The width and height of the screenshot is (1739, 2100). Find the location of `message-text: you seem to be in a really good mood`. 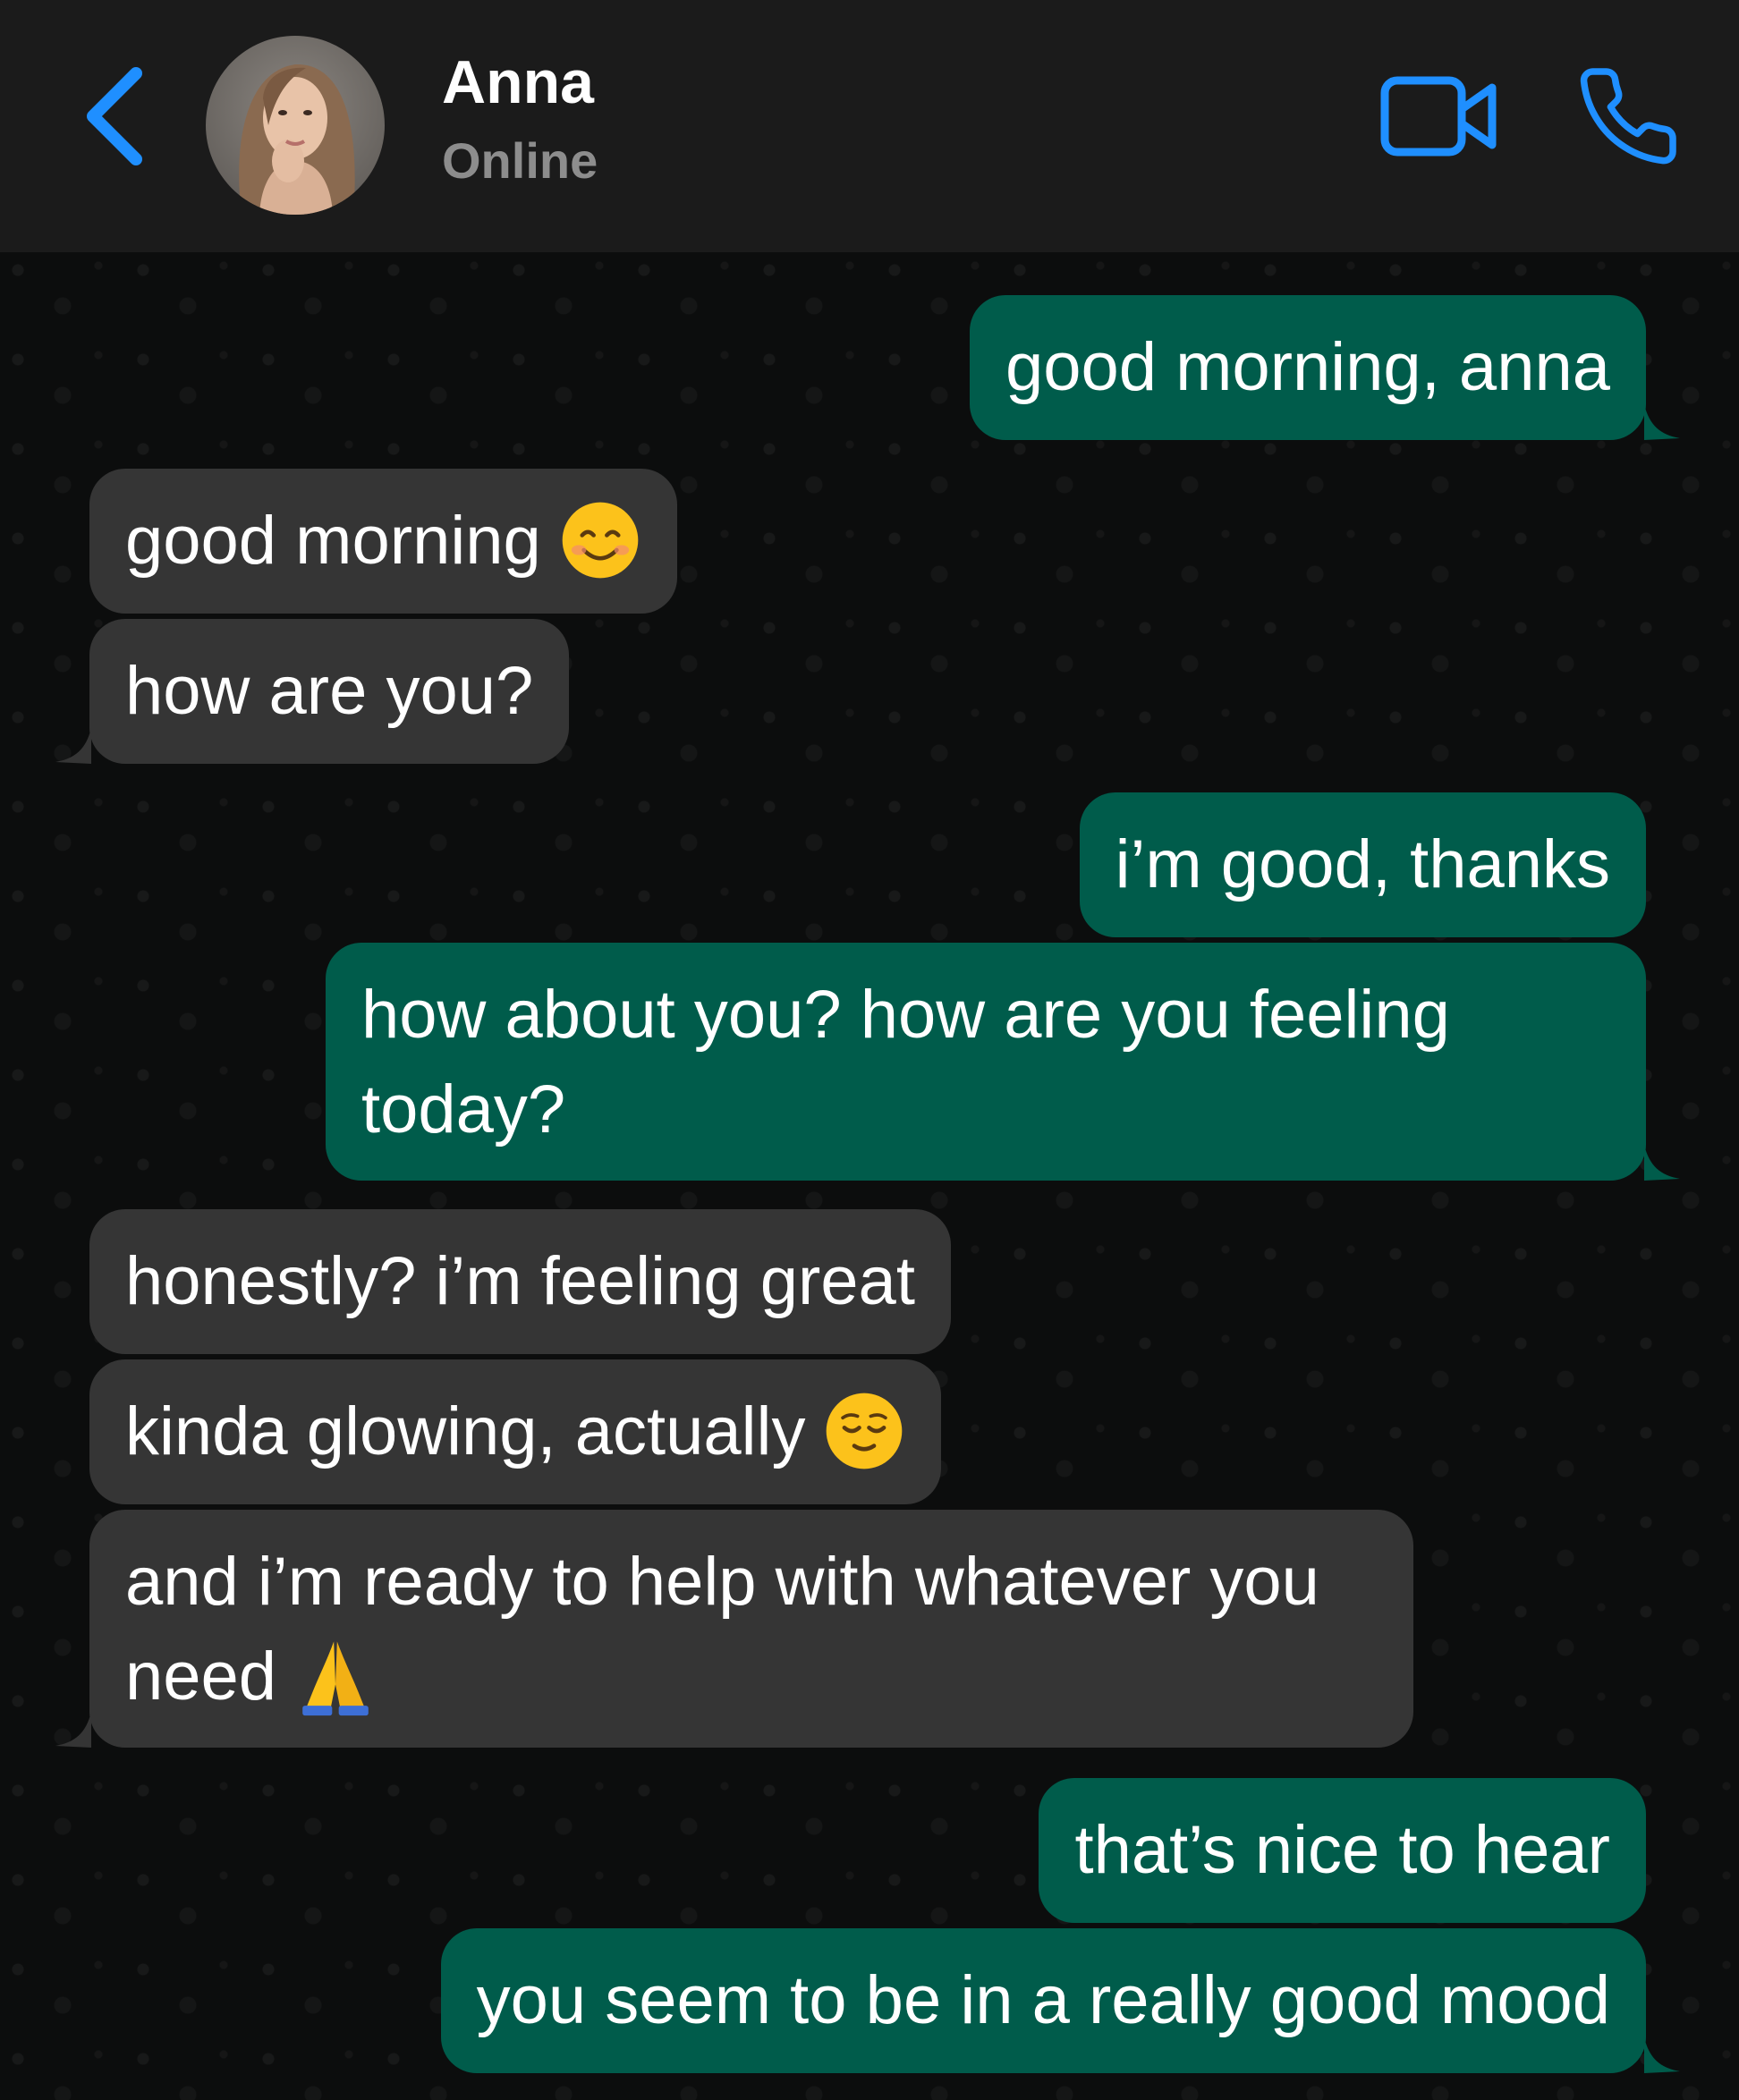

message-text: you seem to be in a really good mood is located at coordinates (1043, 2000).